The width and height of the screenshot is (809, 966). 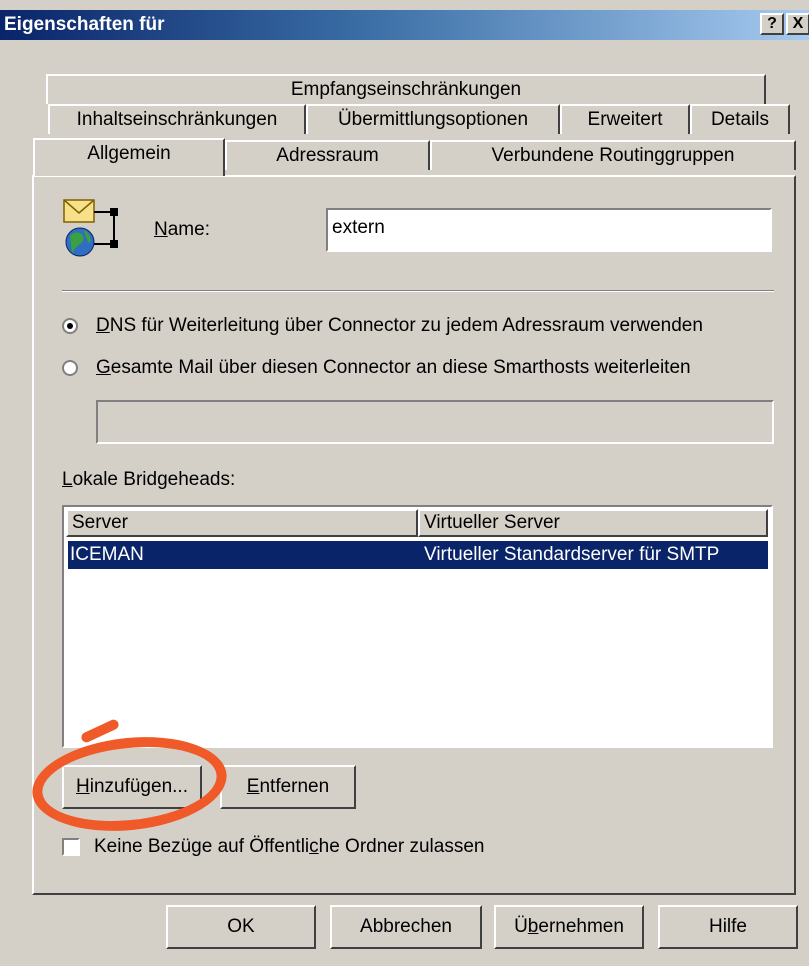 What do you see at coordinates (182, 229) in the screenshot?
I see `name-label: Name:` at bounding box center [182, 229].